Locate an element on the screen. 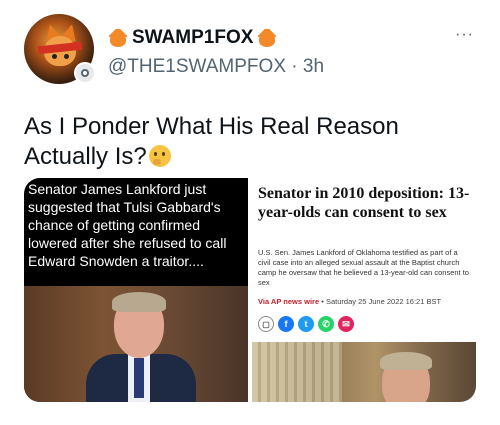  twitter-icon: t is located at coordinates (306, 324).